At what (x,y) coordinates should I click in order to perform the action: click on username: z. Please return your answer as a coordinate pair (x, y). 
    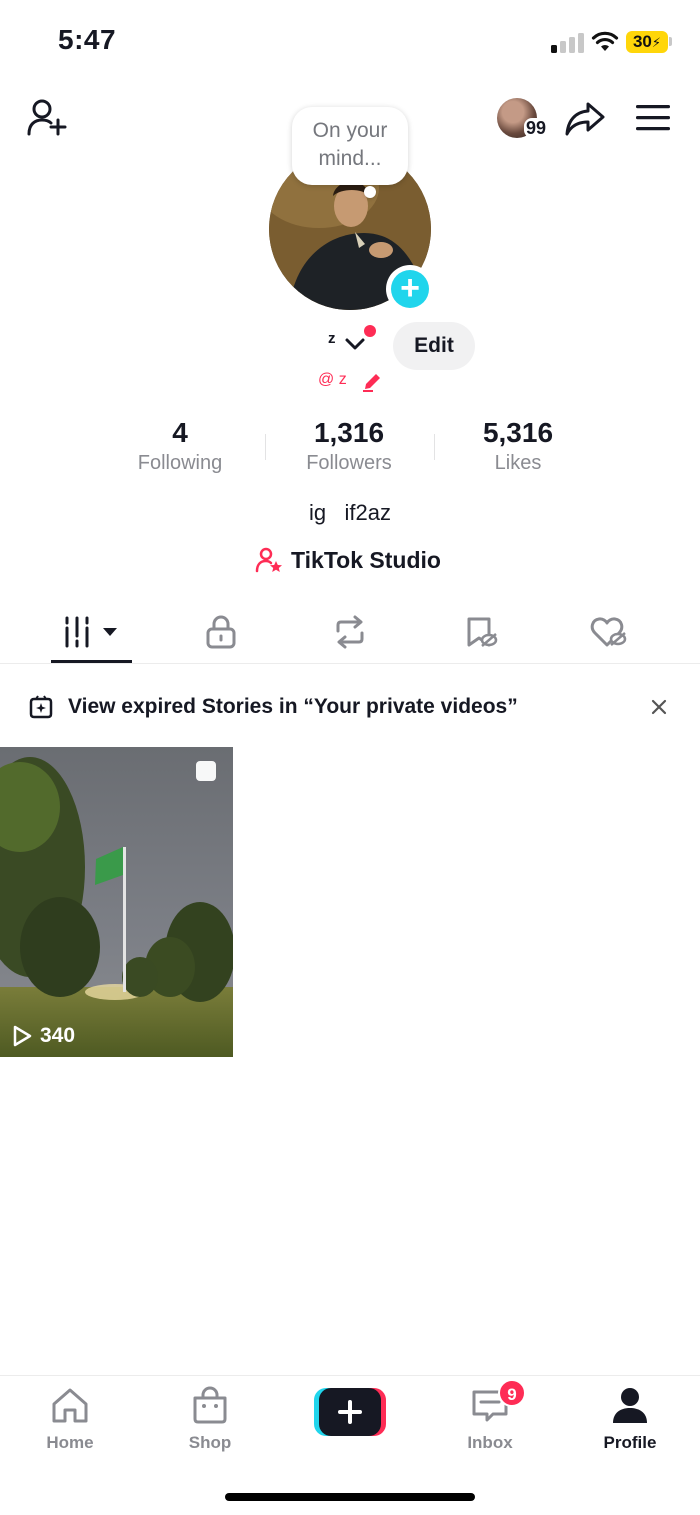
    Looking at the image, I should click on (332, 338).